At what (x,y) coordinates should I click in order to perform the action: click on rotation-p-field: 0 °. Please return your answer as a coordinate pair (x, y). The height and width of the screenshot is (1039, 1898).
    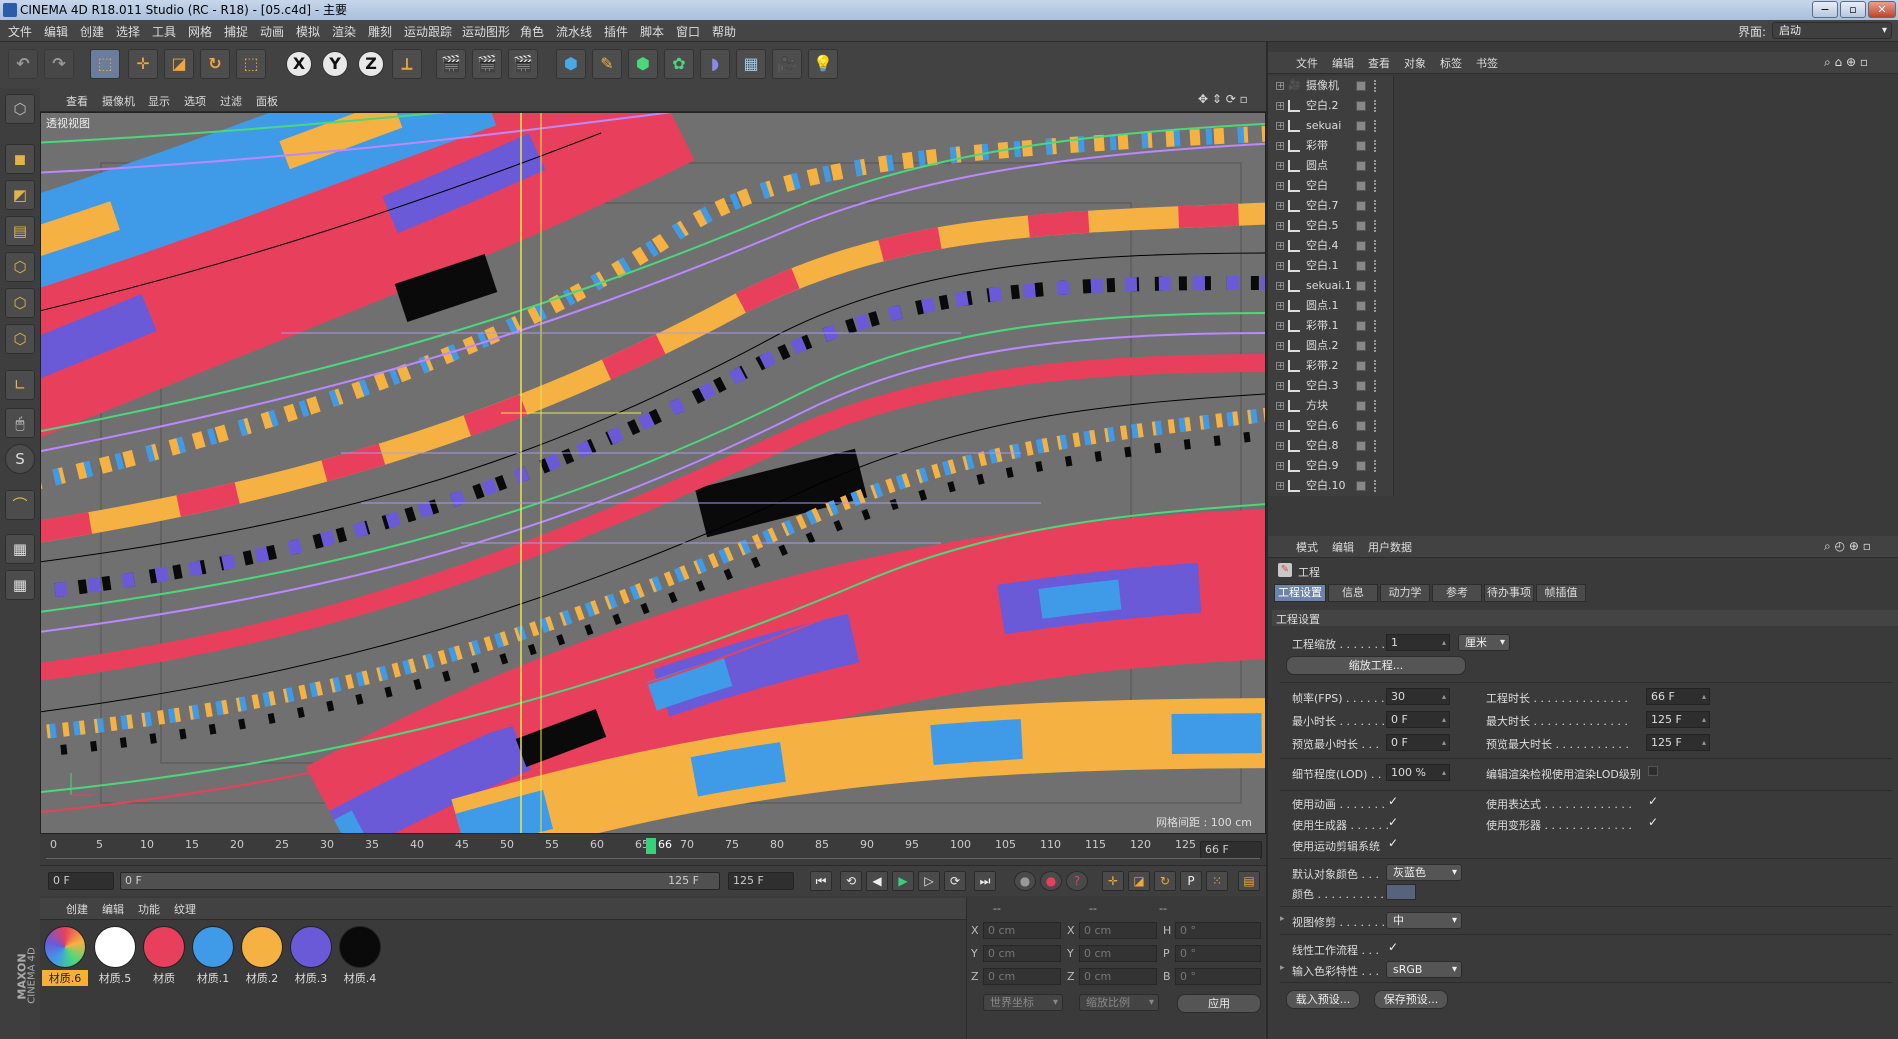
    Looking at the image, I should click on (1218, 953).